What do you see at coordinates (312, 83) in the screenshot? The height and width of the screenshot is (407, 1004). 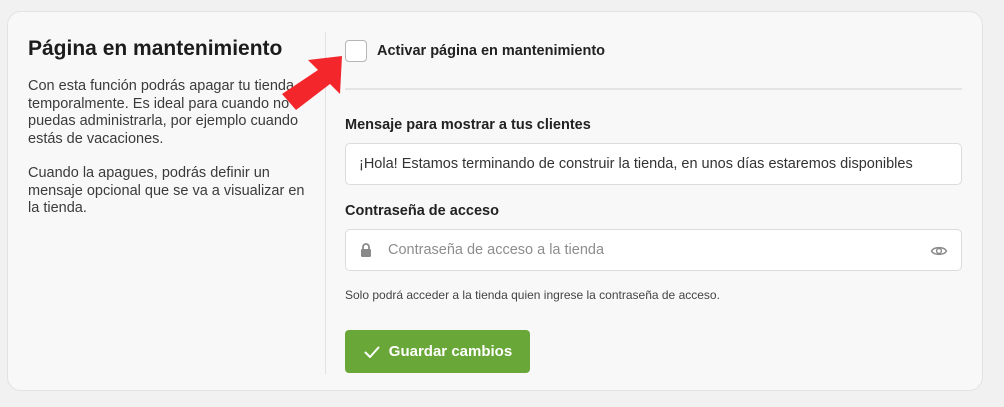 I see `arrow-icon` at bounding box center [312, 83].